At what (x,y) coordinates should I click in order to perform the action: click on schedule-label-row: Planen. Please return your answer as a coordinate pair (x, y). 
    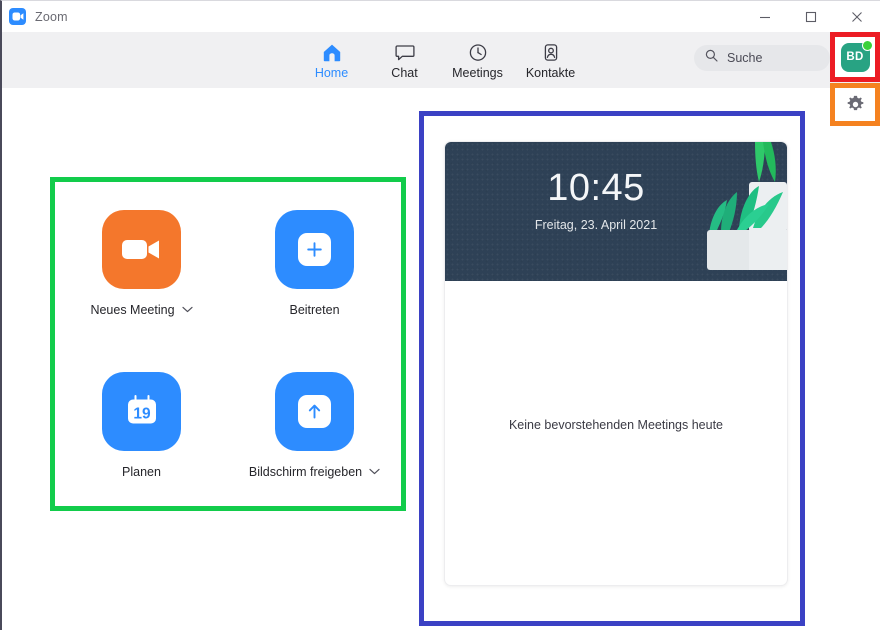
    Looking at the image, I should click on (141, 472).